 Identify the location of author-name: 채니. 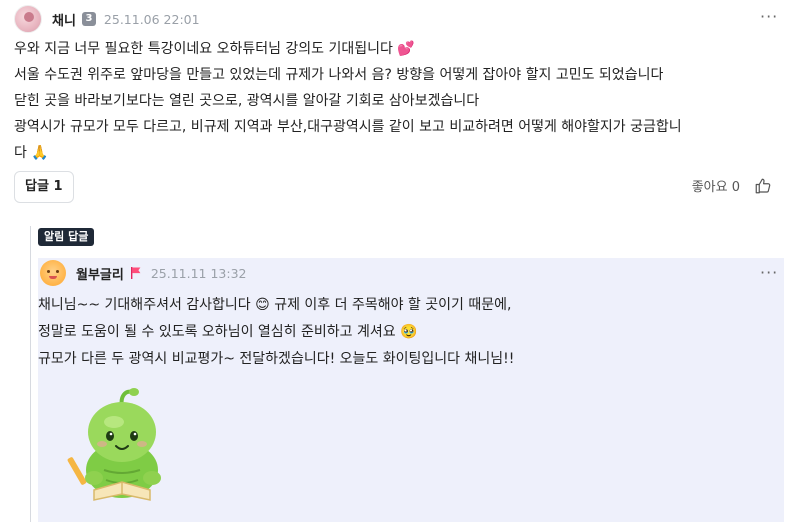
(64, 19).